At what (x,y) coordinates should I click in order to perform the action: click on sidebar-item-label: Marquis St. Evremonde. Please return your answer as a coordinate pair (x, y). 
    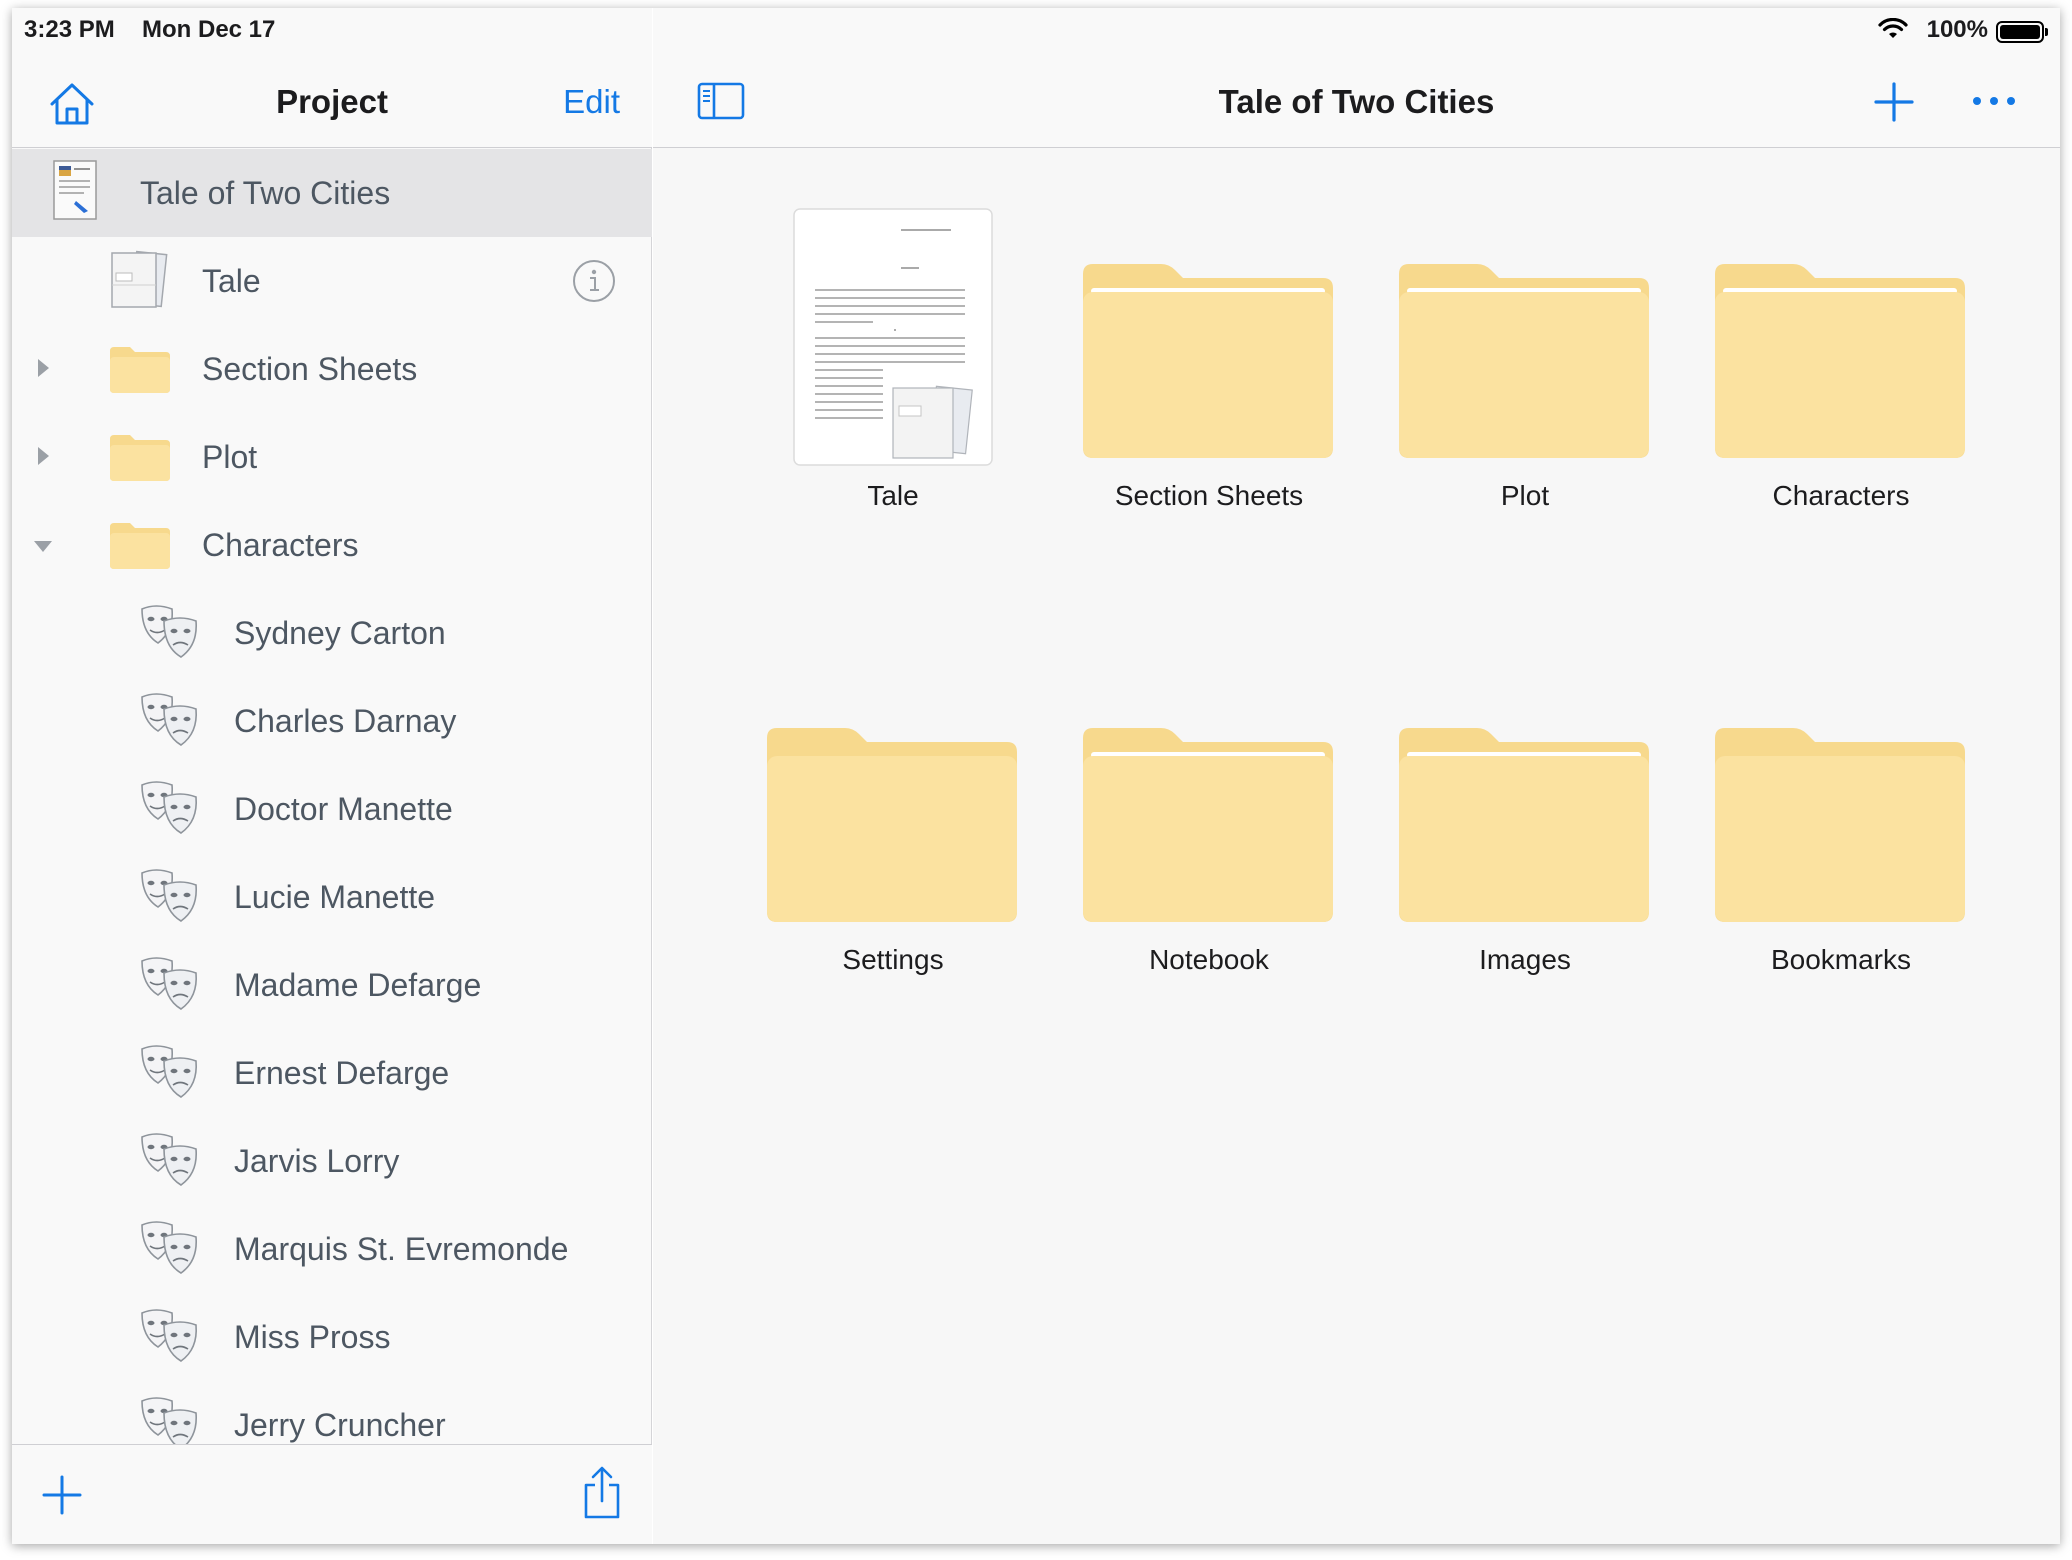
    Looking at the image, I should click on (401, 1249).